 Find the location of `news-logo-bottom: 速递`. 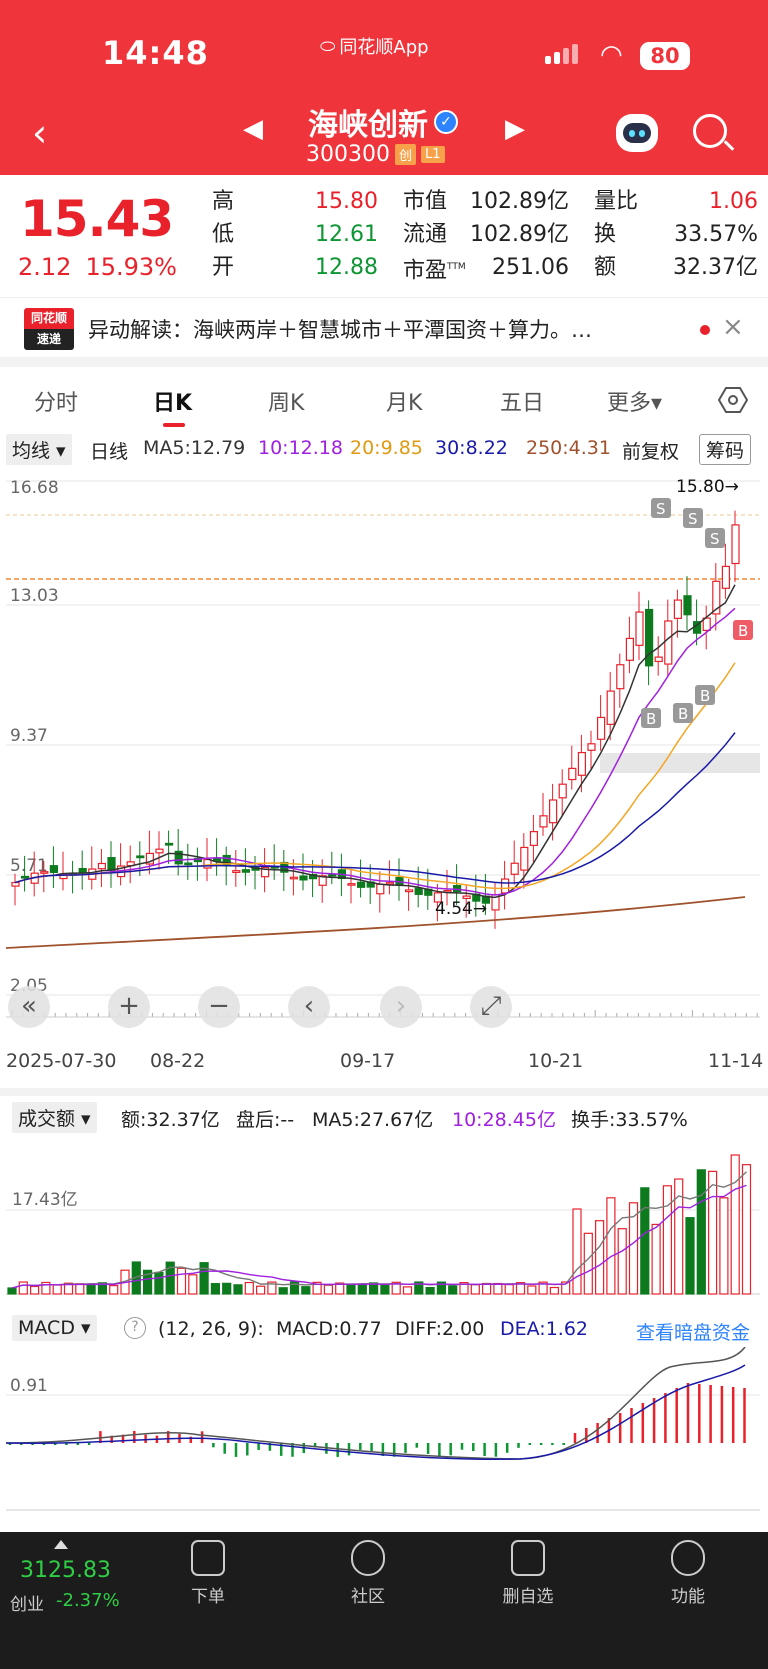

news-logo-bottom: 速递 is located at coordinates (49, 339).